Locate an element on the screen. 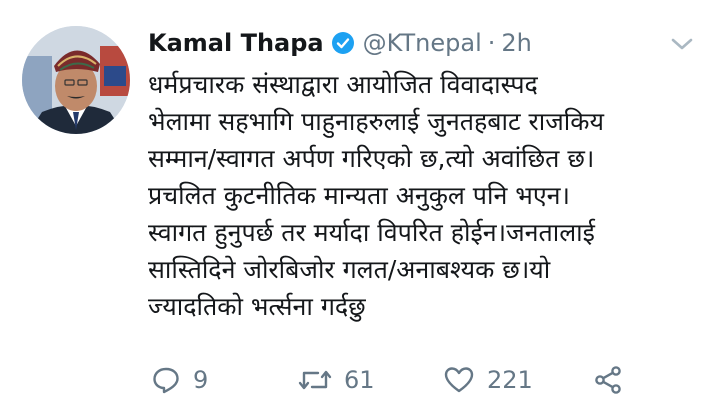  retweet-button: 61 is located at coordinates (336, 380).